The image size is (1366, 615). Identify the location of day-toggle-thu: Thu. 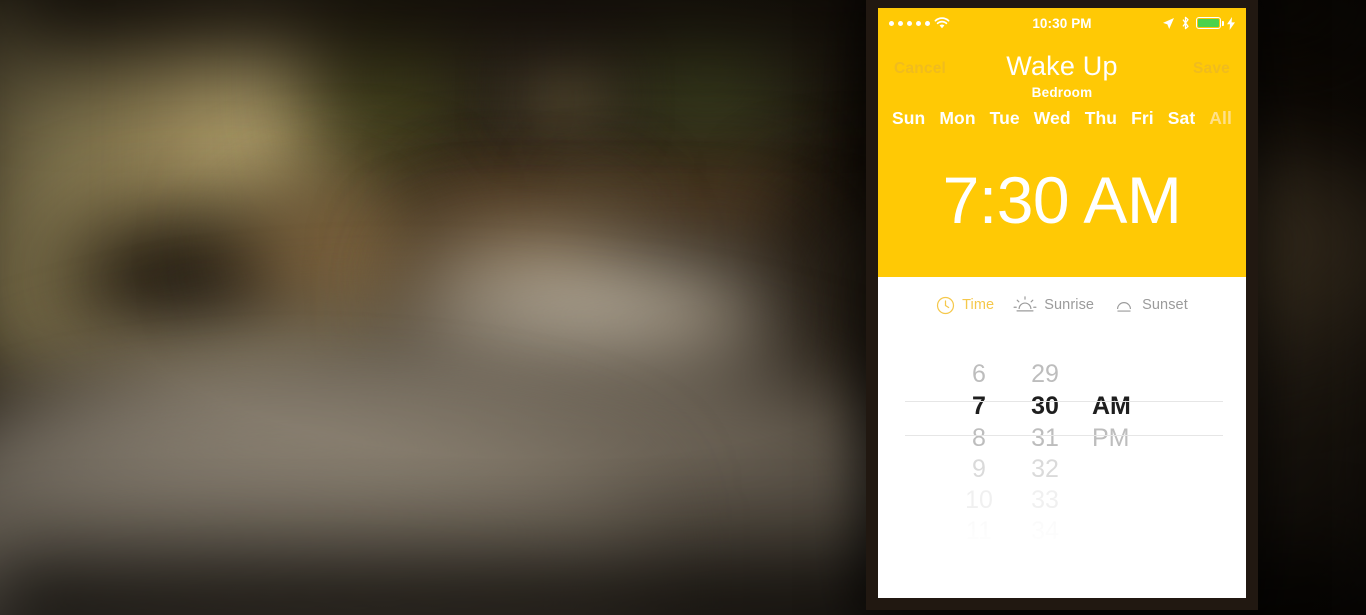
(1101, 118).